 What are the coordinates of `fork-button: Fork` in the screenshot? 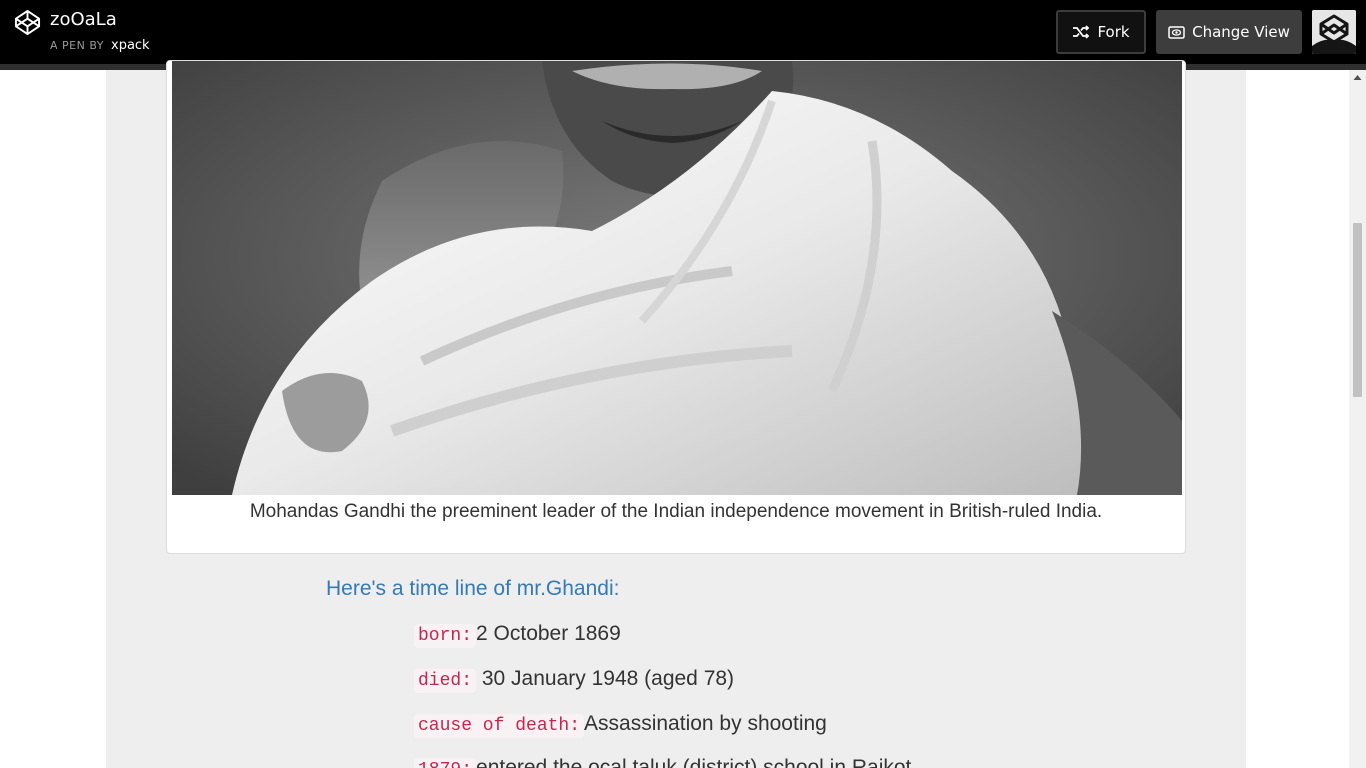 It's located at (1101, 32).